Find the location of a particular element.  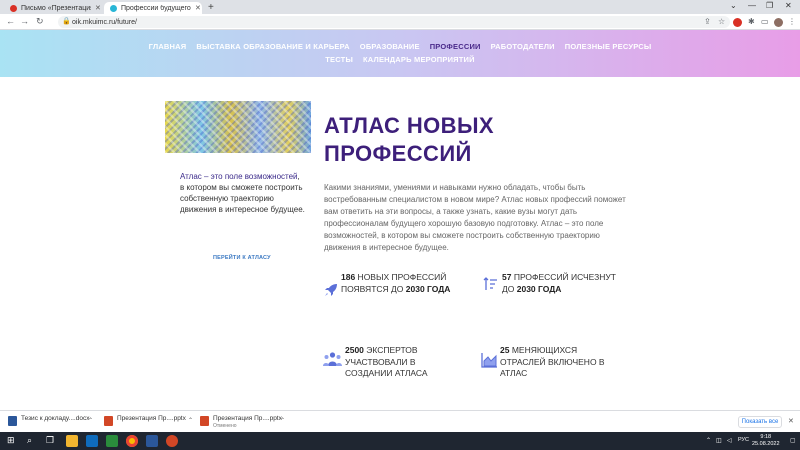

input-language: РУС is located at coordinates (743, 440).